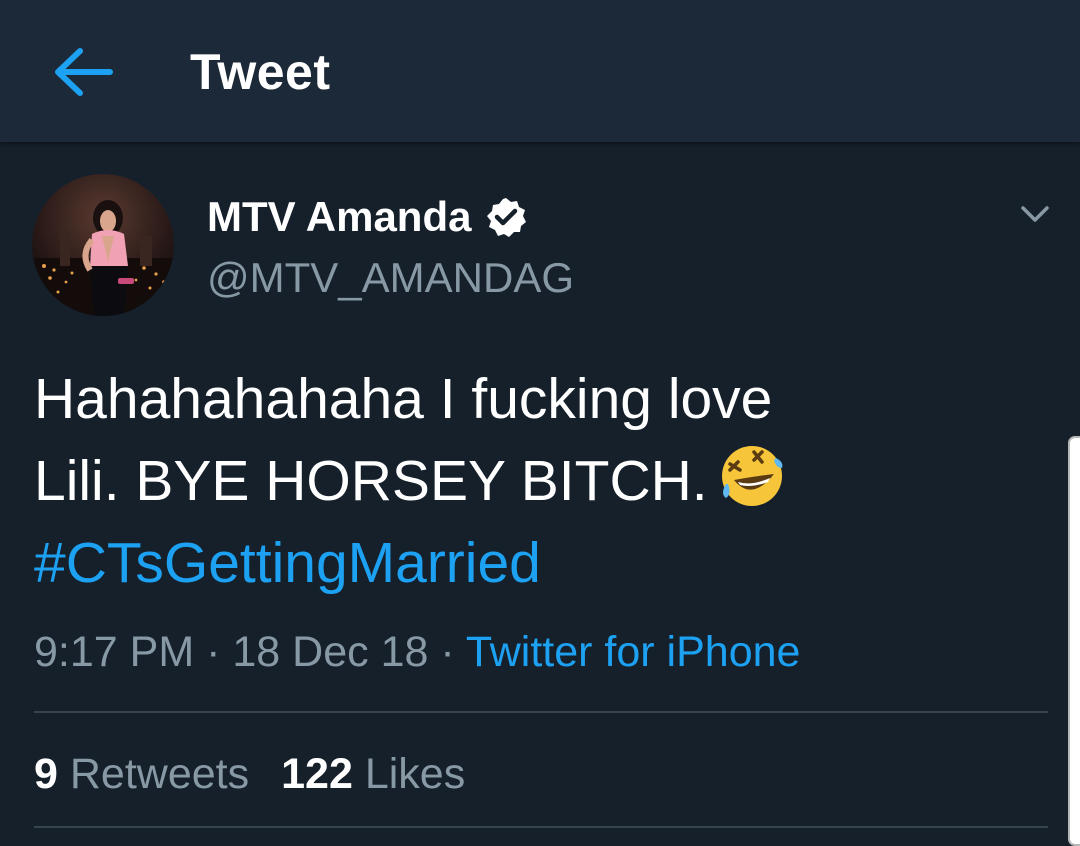 This screenshot has width=1080, height=846. I want to click on arrow-left-icon, so click(84, 72).